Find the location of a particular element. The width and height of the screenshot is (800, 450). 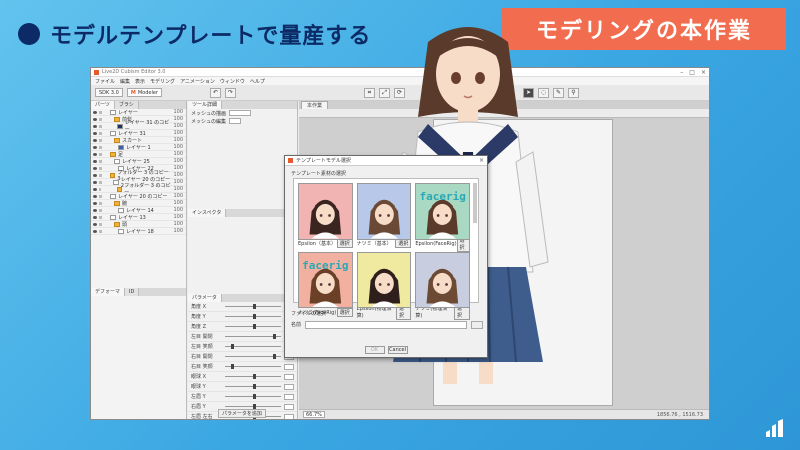

menu-item: ファイル is located at coordinates (105, 81).